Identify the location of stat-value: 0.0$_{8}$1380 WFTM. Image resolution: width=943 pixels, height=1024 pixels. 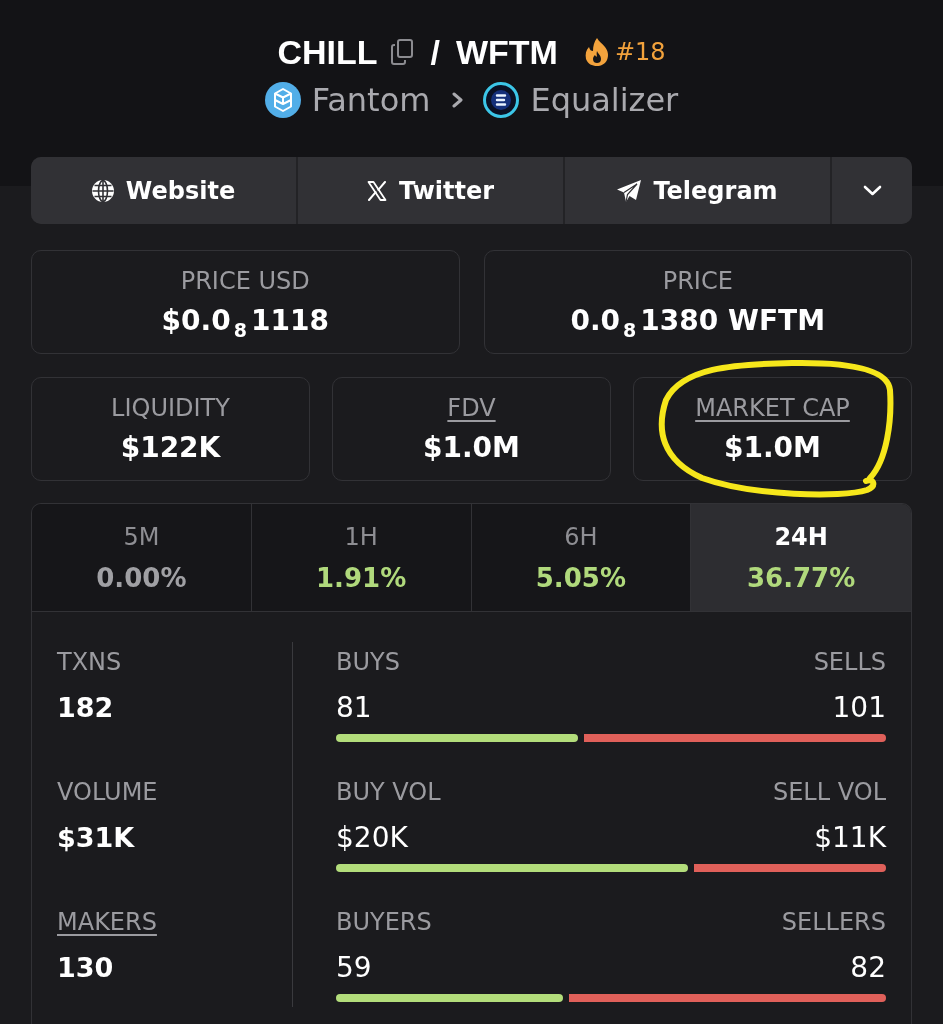
(697, 321).